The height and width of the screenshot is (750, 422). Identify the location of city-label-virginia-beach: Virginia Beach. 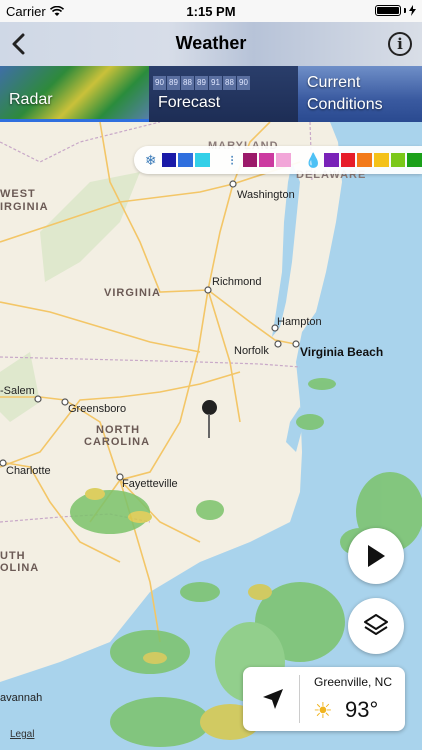
(342, 352).